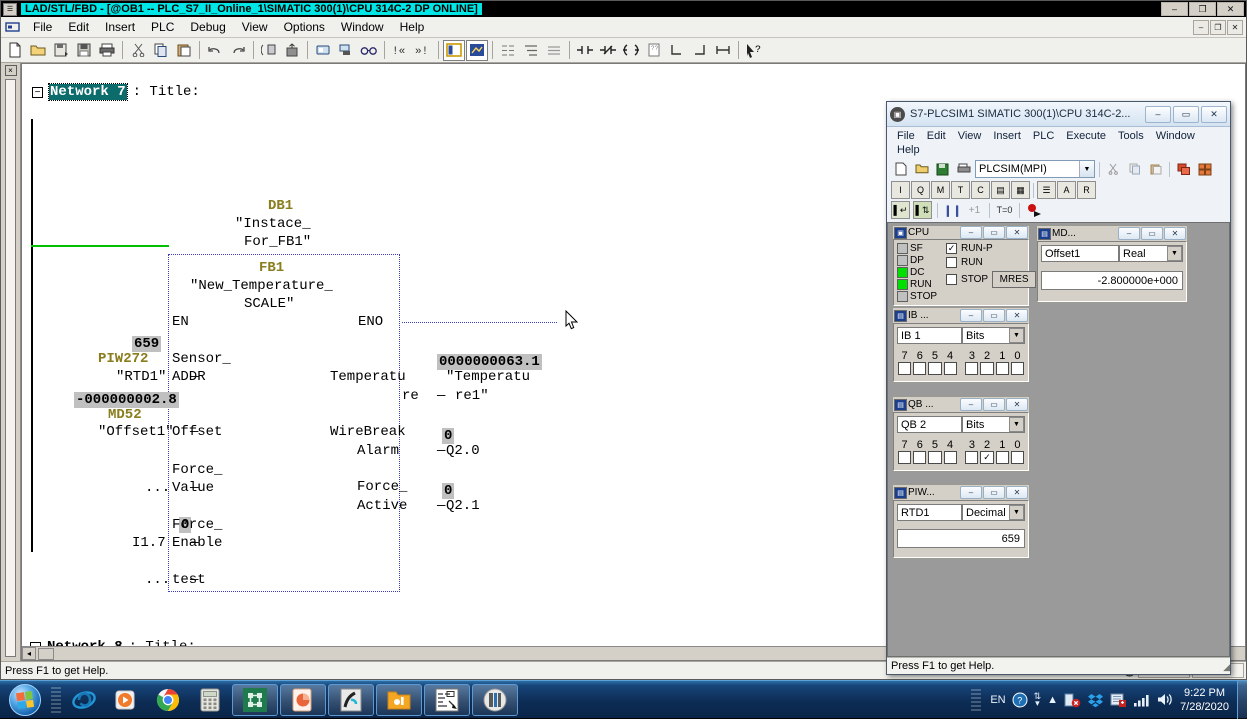 This screenshot has width=1247, height=719. I want to click on ib-panel-close: ✕, so click(1017, 315).